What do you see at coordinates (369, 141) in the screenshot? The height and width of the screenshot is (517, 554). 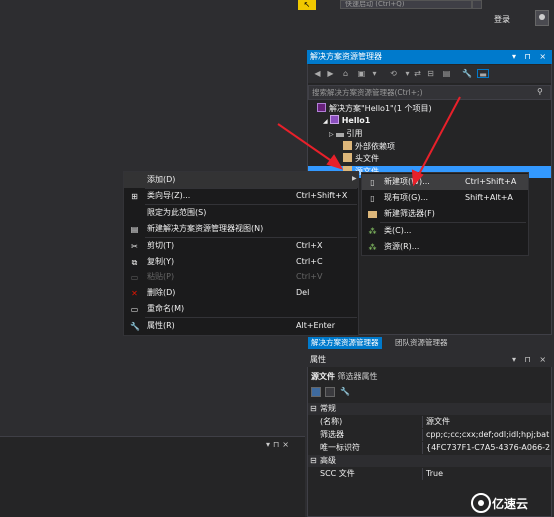 I see `annotation-arrows` at bounding box center [369, 141].